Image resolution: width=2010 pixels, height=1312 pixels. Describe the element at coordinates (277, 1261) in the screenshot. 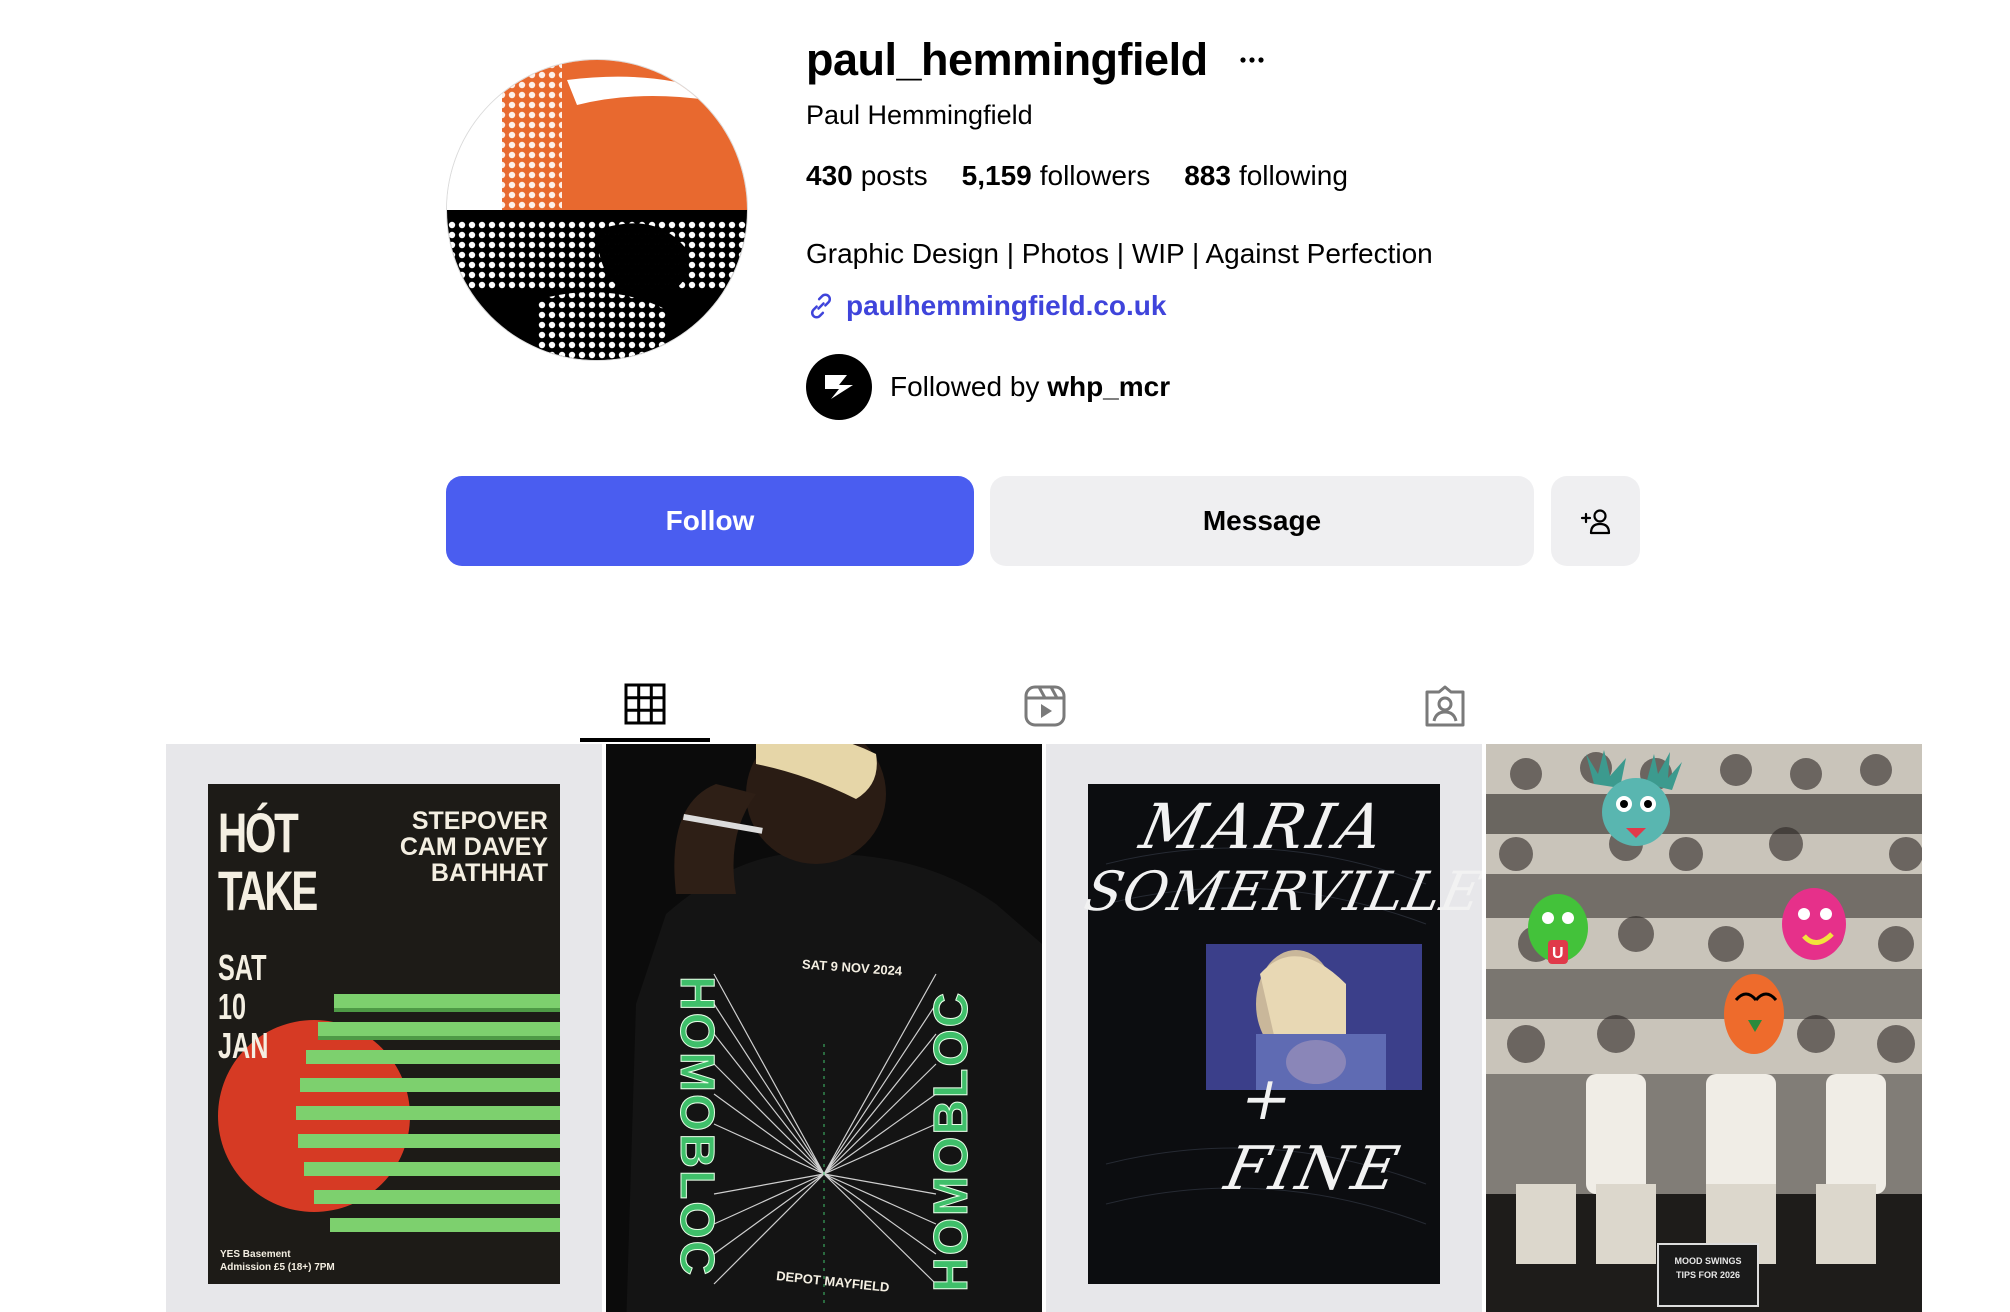

I see `hot-take-footer: YES Basement Admission £5 (18+) 7PM` at that location.